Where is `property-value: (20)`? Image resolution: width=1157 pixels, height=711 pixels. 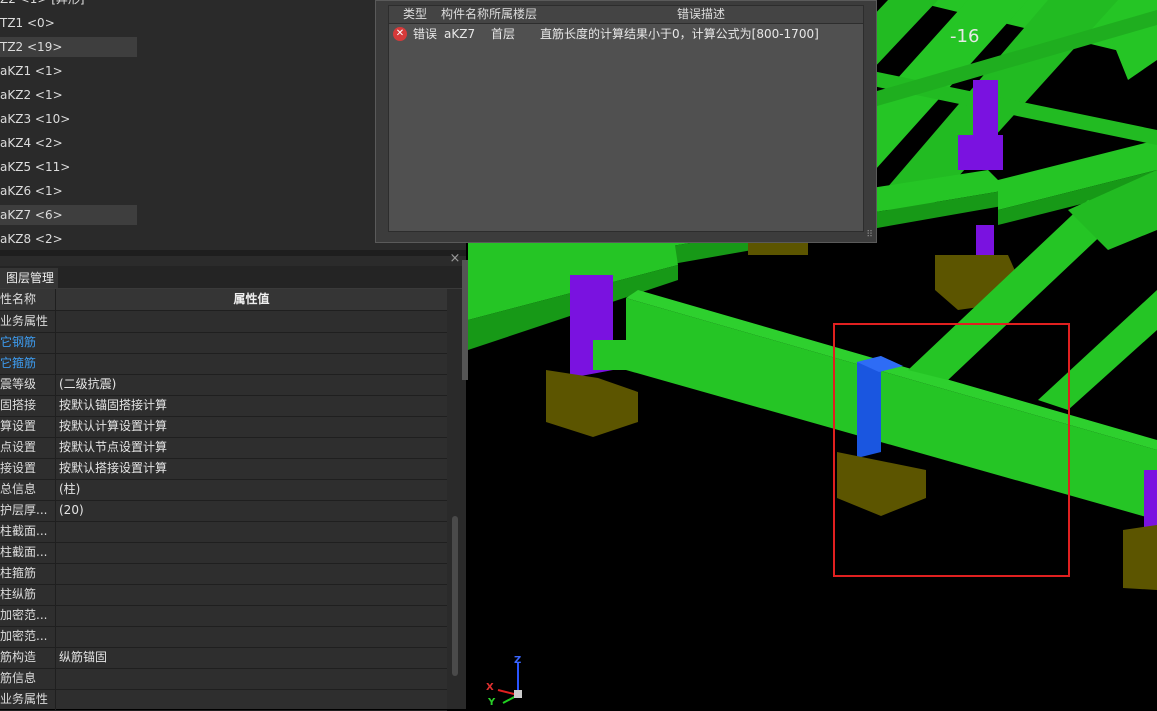
property-value: (20) is located at coordinates (249, 510).